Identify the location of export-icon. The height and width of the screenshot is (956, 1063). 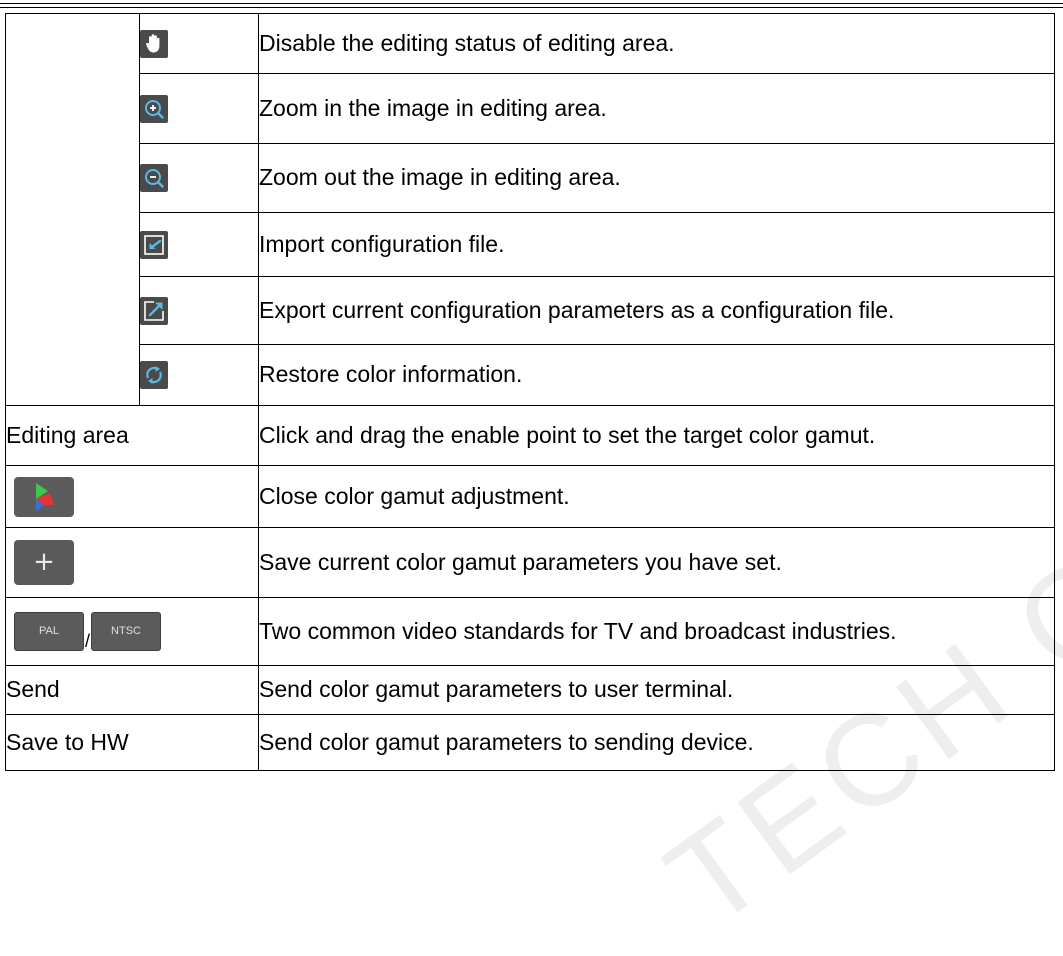
(154, 310).